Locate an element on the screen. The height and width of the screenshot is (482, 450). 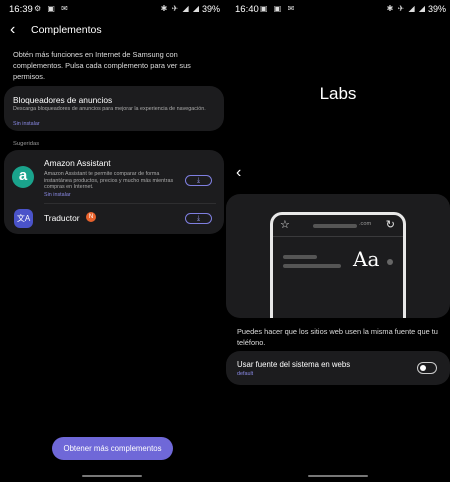
url-placeholder is located at coordinates (335, 226).